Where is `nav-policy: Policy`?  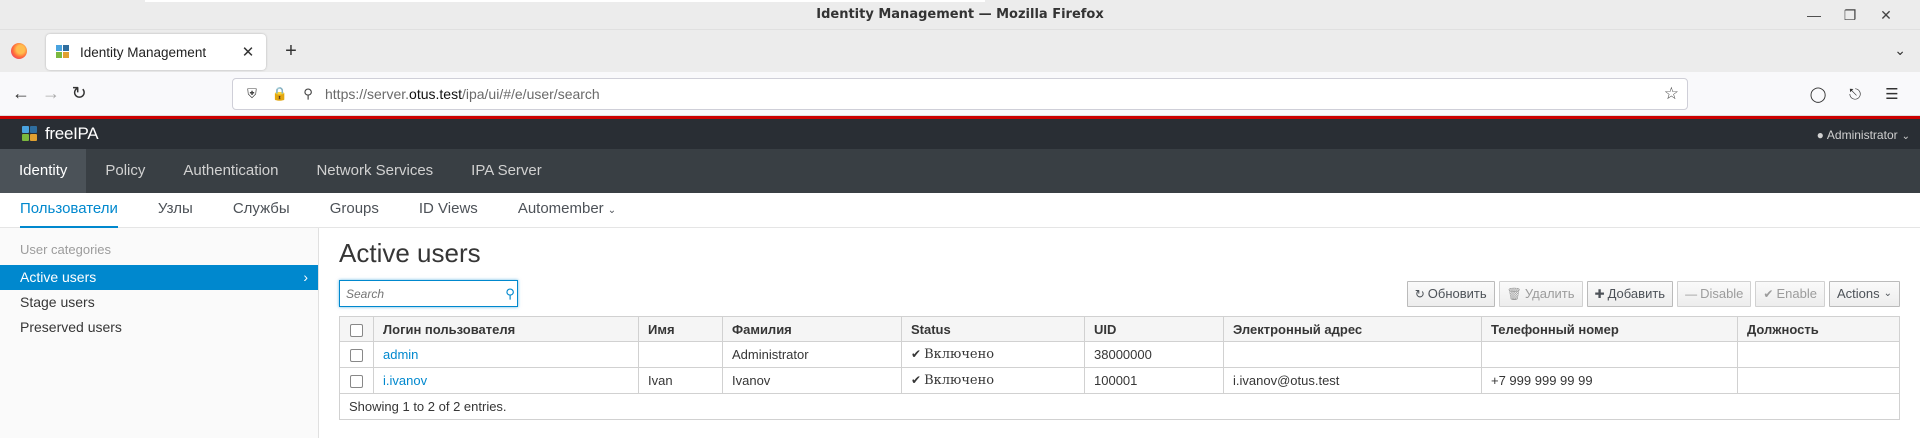 nav-policy: Policy is located at coordinates (125, 171).